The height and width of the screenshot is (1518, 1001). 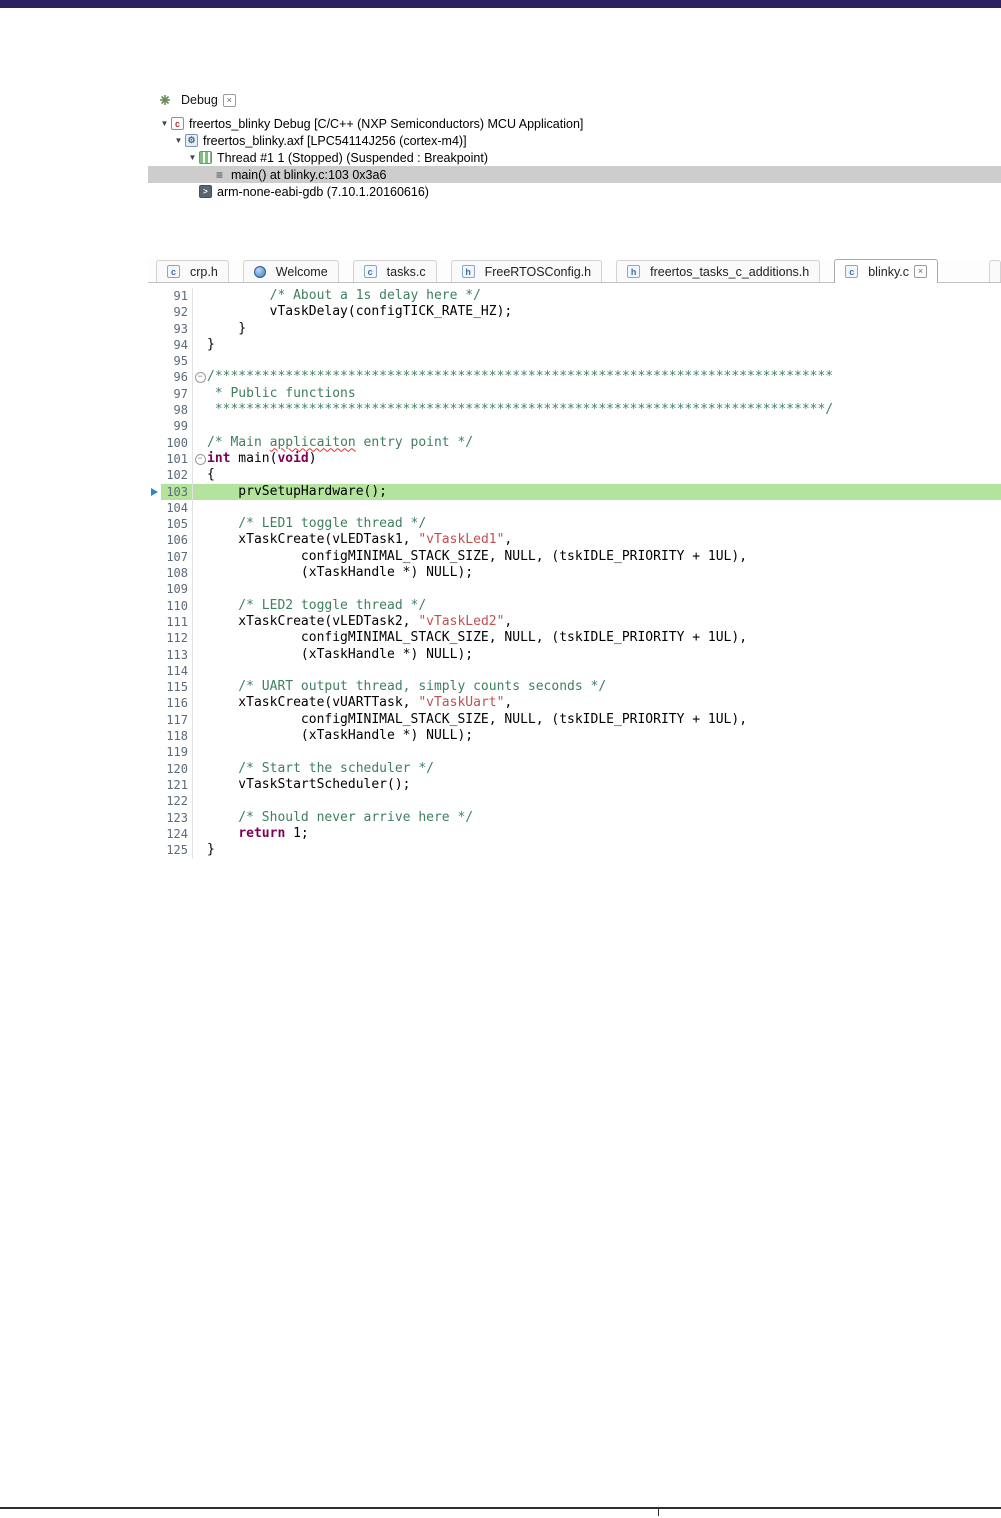 What do you see at coordinates (574, 785) in the screenshot?
I see `code-line: 121 vTaskStartScheduler();` at bounding box center [574, 785].